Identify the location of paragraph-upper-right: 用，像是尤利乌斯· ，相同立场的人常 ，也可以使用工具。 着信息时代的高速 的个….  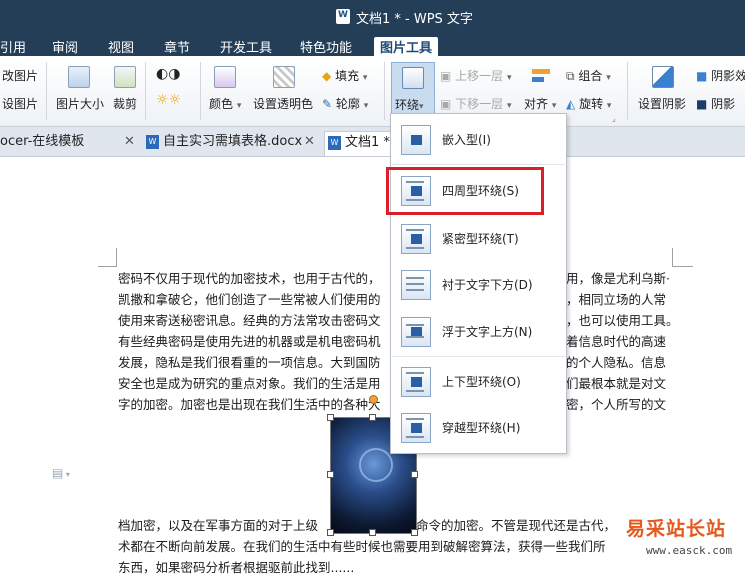
(621, 341).